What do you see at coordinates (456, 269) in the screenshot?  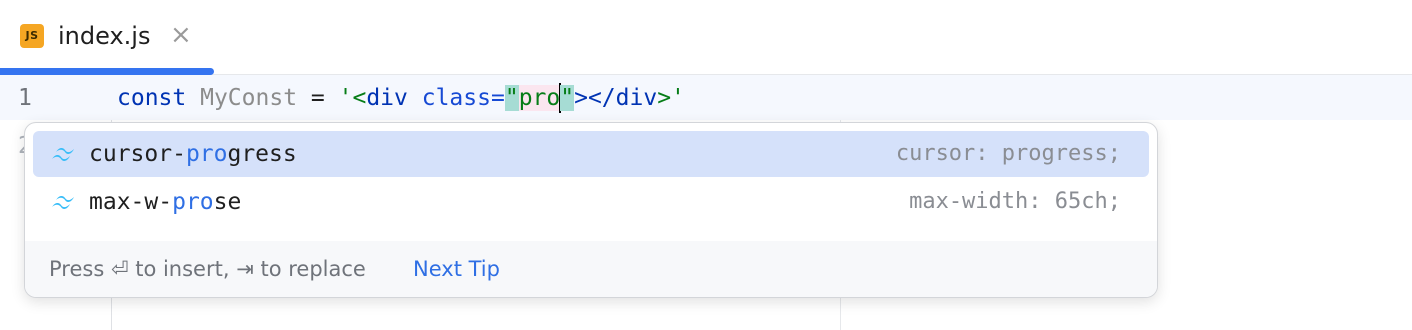 I see `next-tip-link: Next Tip` at bounding box center [456, 269].